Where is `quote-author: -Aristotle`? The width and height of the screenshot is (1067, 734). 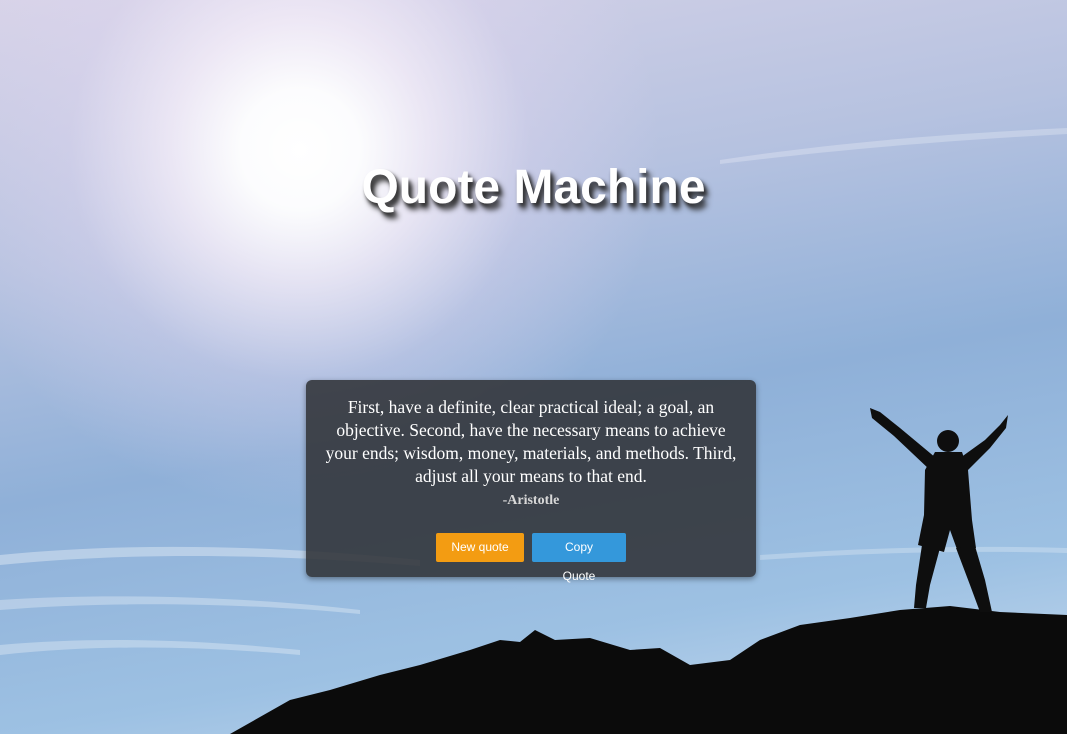
quote-author: -Aristotle is located at coordinates (531, 500).